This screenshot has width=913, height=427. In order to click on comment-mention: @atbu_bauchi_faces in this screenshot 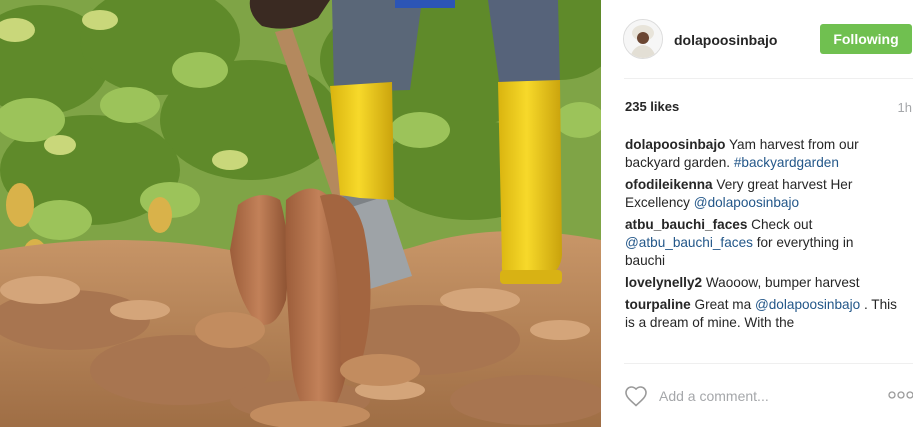, I will do `click(689, 242)`.